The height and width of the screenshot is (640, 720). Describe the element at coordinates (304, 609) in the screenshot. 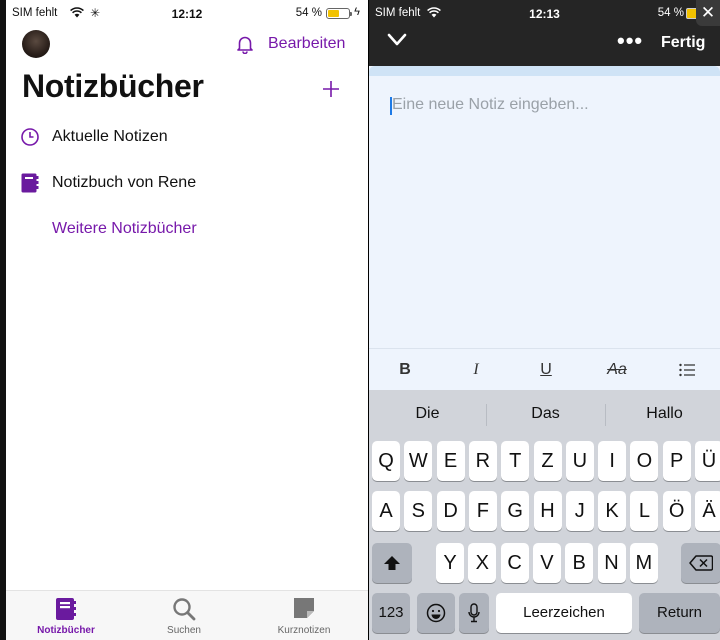

I see `sticky-note-icon` at that location.